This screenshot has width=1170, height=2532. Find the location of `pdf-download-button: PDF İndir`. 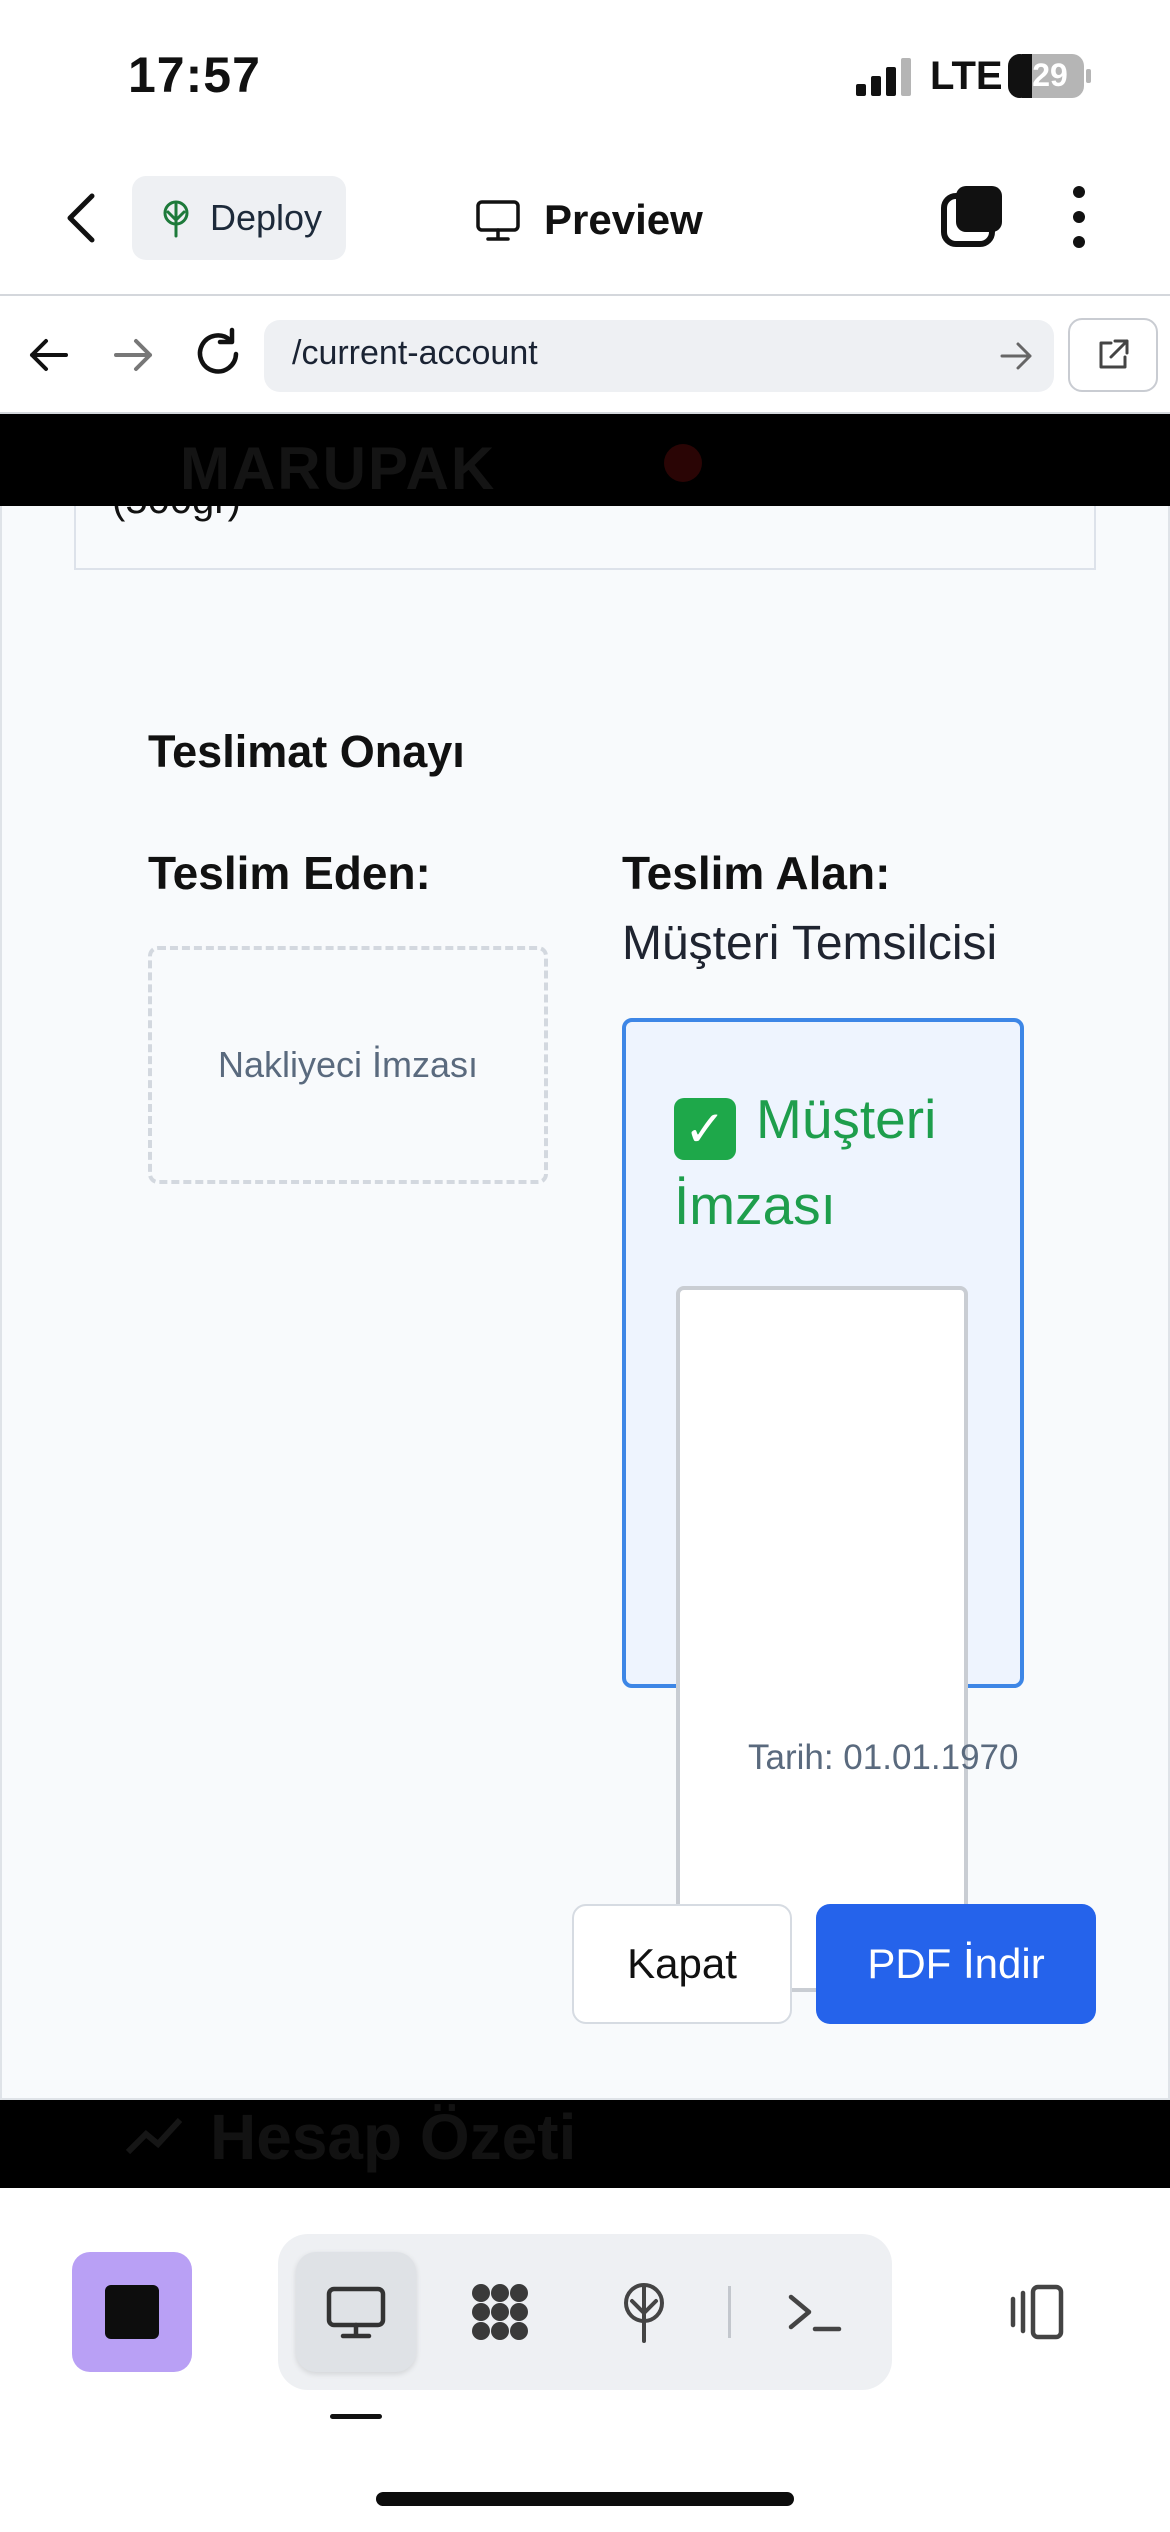

pdf-download-button: PDF İndir is located at coordinates (956, 1964).